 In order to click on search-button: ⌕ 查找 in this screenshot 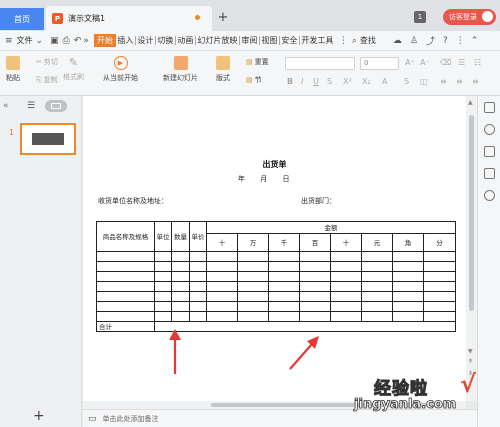, I will do `click(364, 40)`.